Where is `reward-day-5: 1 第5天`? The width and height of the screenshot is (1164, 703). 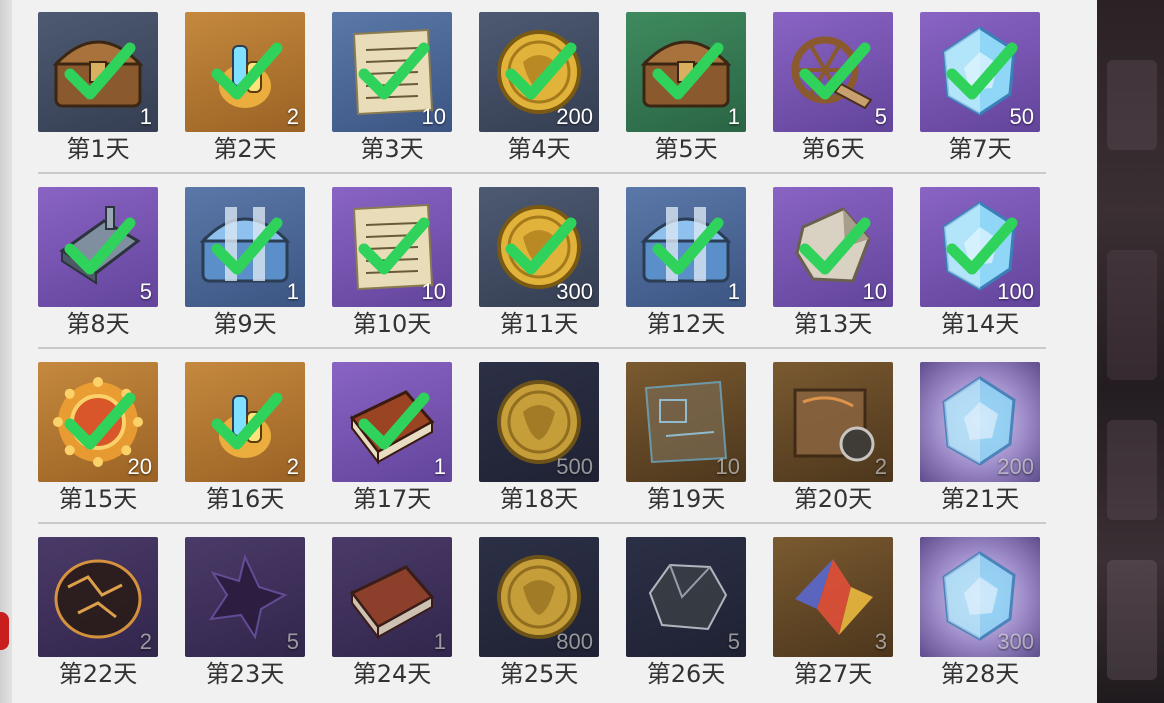 reward-day-5: 1 第5天 is located at coordinates (686, 92).